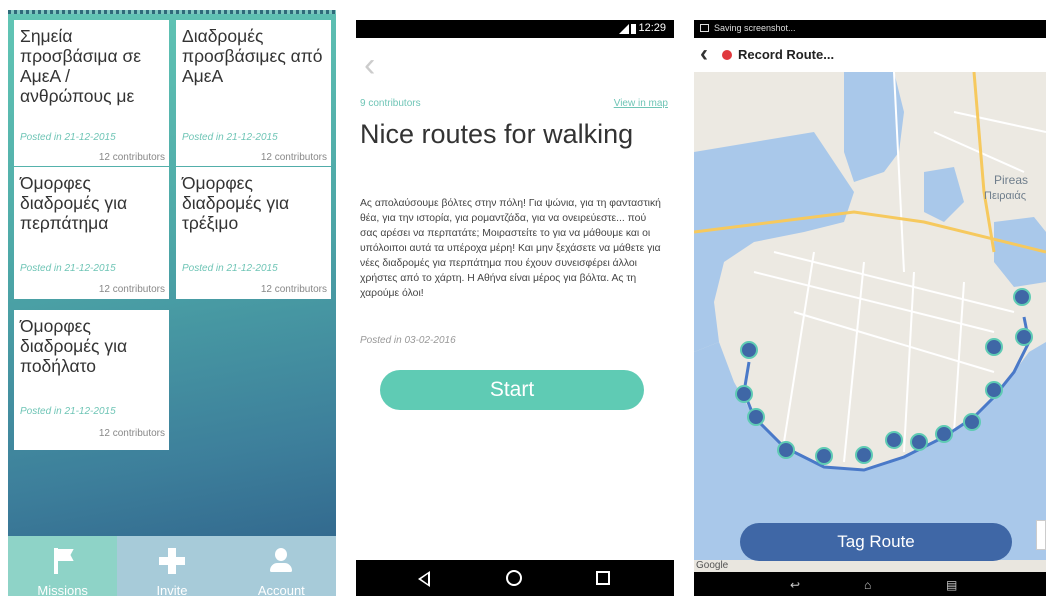 This screenshot has height=596, width=1046. Describe the element at coordinates (876, 542) in the screenshot. I see `tag-route-button: Tag Route` at that location.